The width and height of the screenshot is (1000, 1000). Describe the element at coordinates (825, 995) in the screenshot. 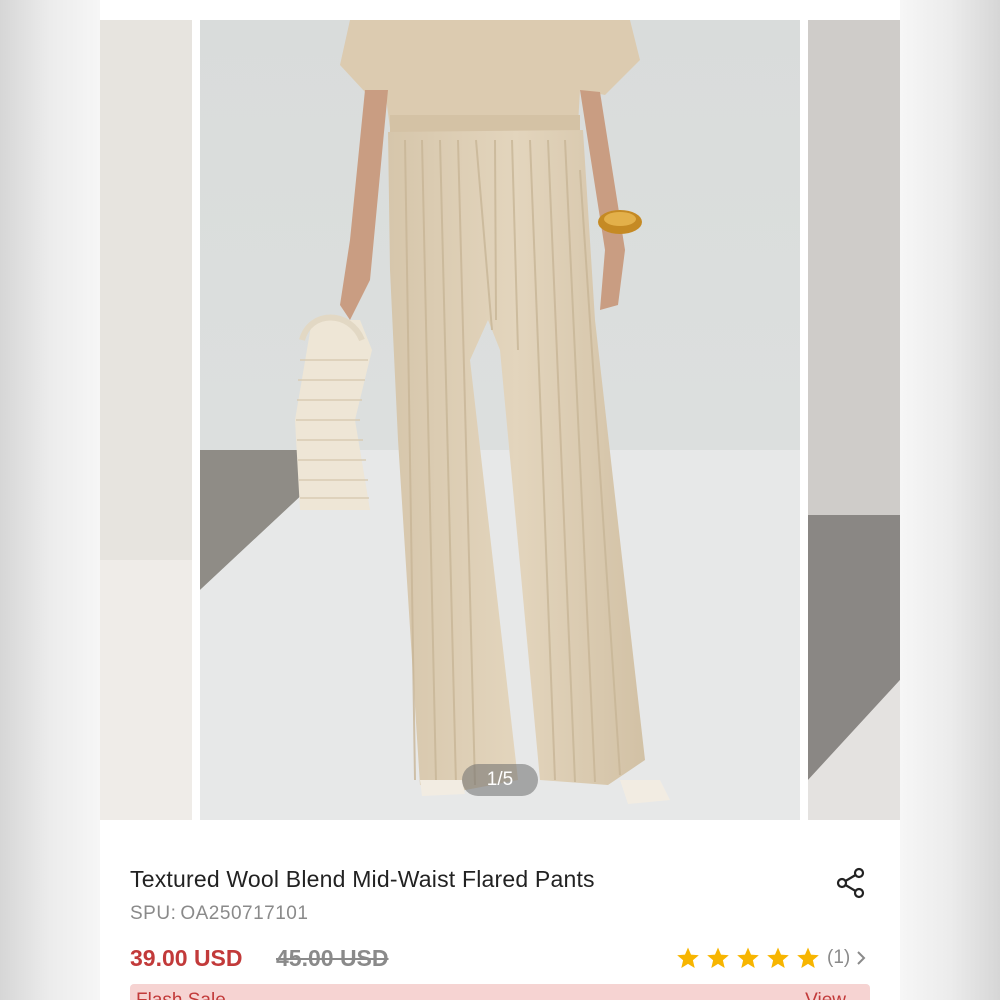

I see `flash-sale-view-link: View` at that location.